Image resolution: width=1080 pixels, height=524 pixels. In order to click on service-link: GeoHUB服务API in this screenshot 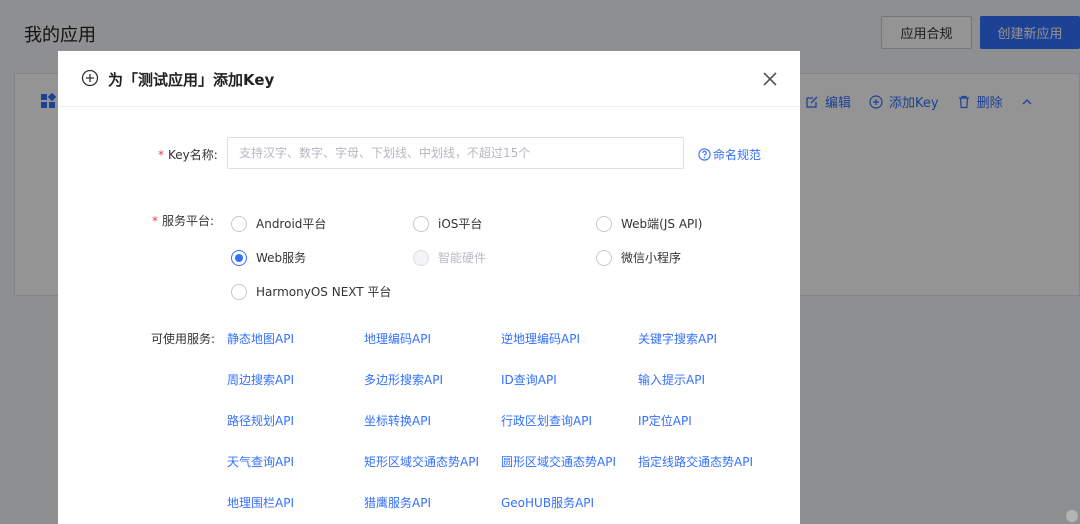, I will do `click(547, 502)`.